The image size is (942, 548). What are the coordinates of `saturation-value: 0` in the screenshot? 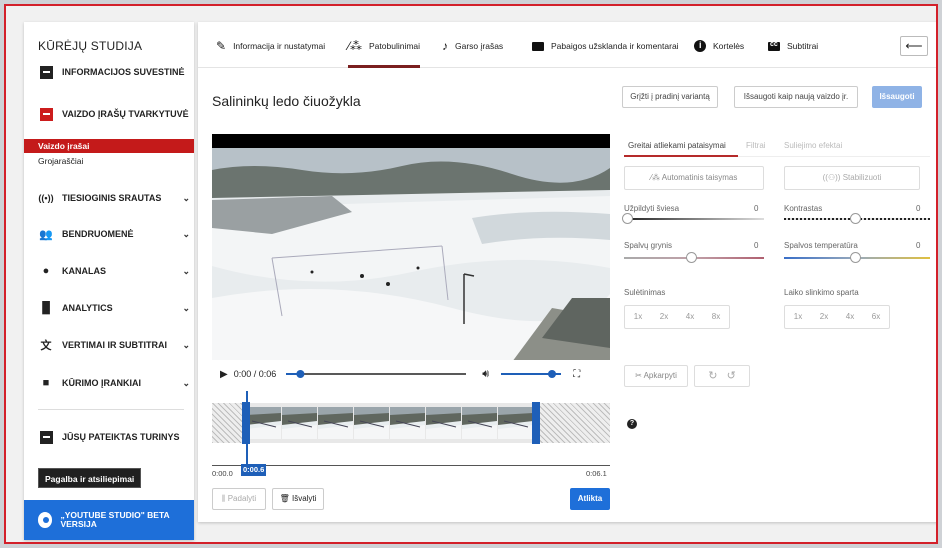 It's located at (756, 245).